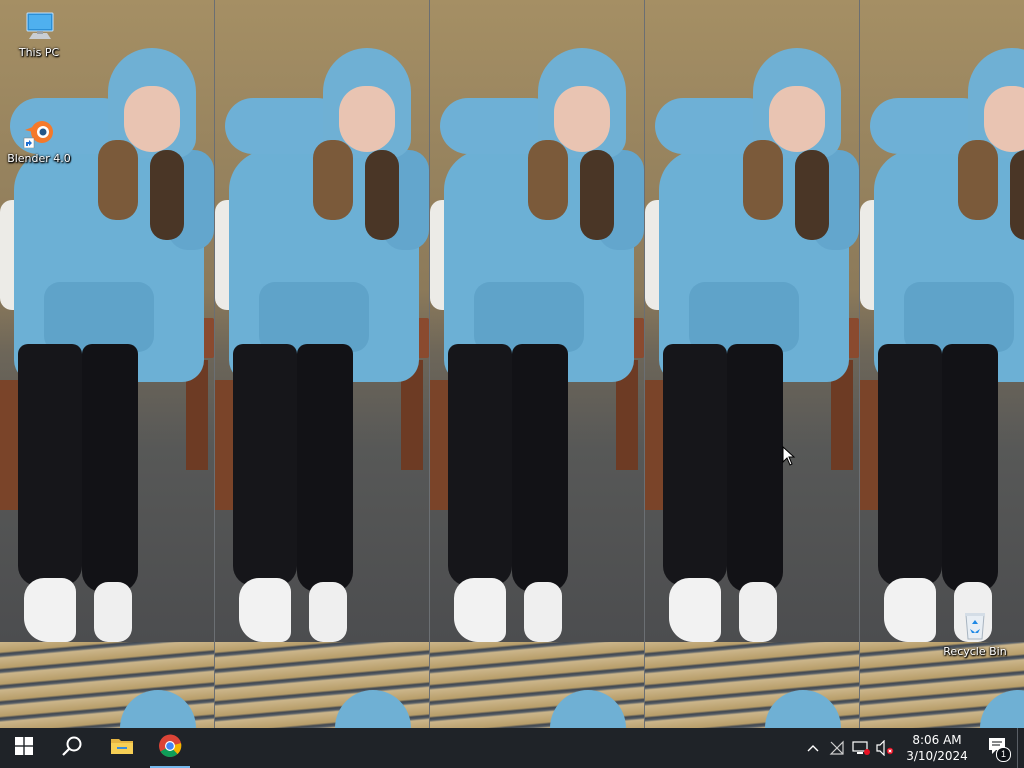 This screenshot has height=768, width=1024. I want to click on action-center-button: 1, so click(997, 748).